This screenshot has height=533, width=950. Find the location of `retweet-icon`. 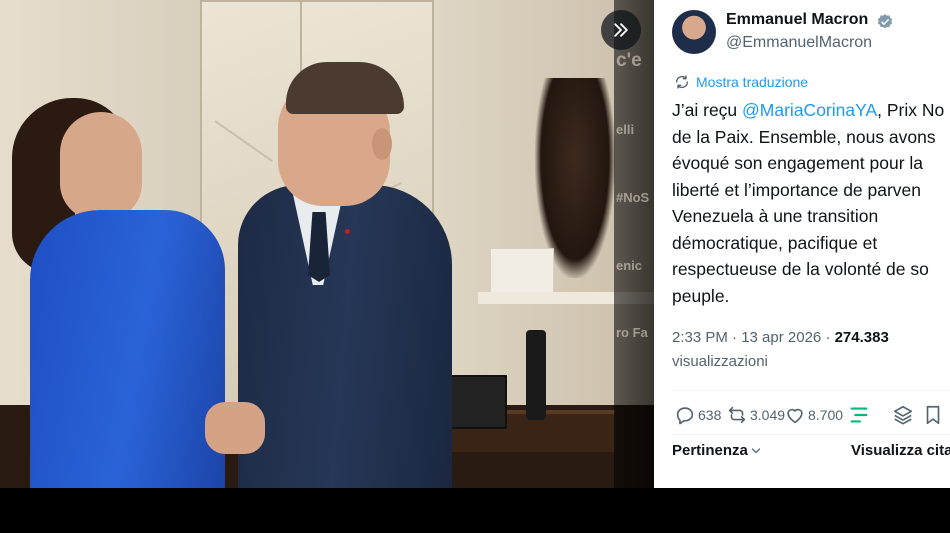

retweet-icon is located at coordinates (737, 415).